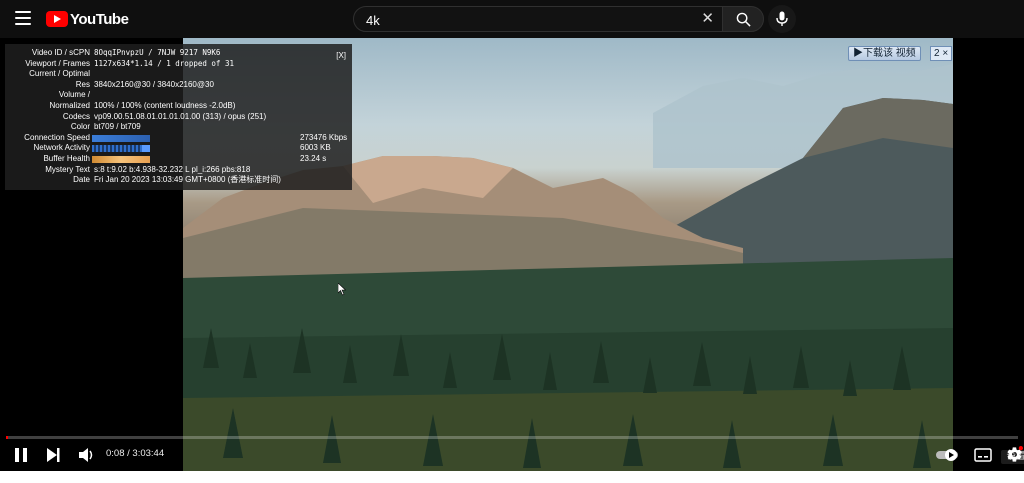 The width and height of the screenshot is (1024, 483). I want to click on download-video-button: ▶下载该 视频, so click(884, 53).